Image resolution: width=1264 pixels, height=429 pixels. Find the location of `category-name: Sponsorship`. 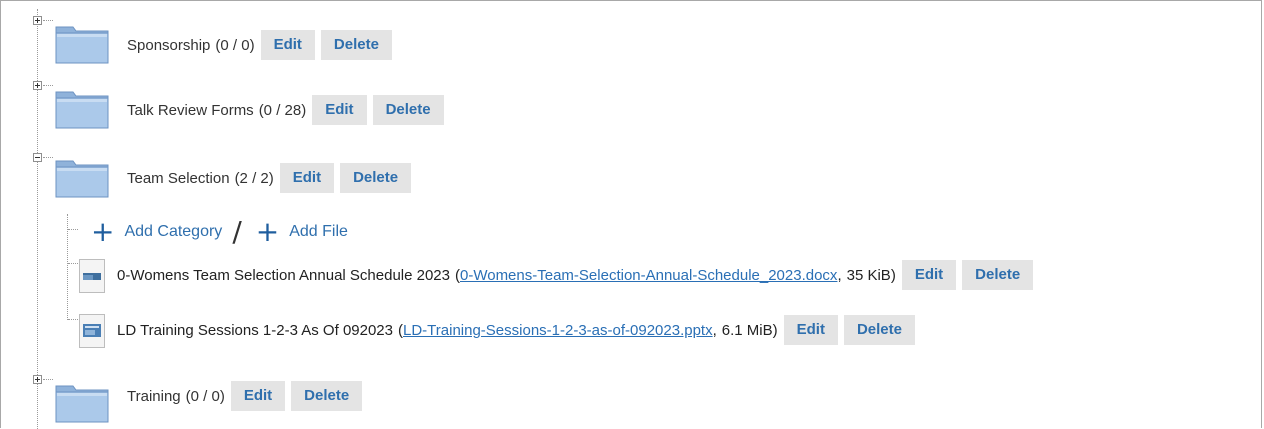

category-name: Sponsorship is located at coordinates (169, 45).